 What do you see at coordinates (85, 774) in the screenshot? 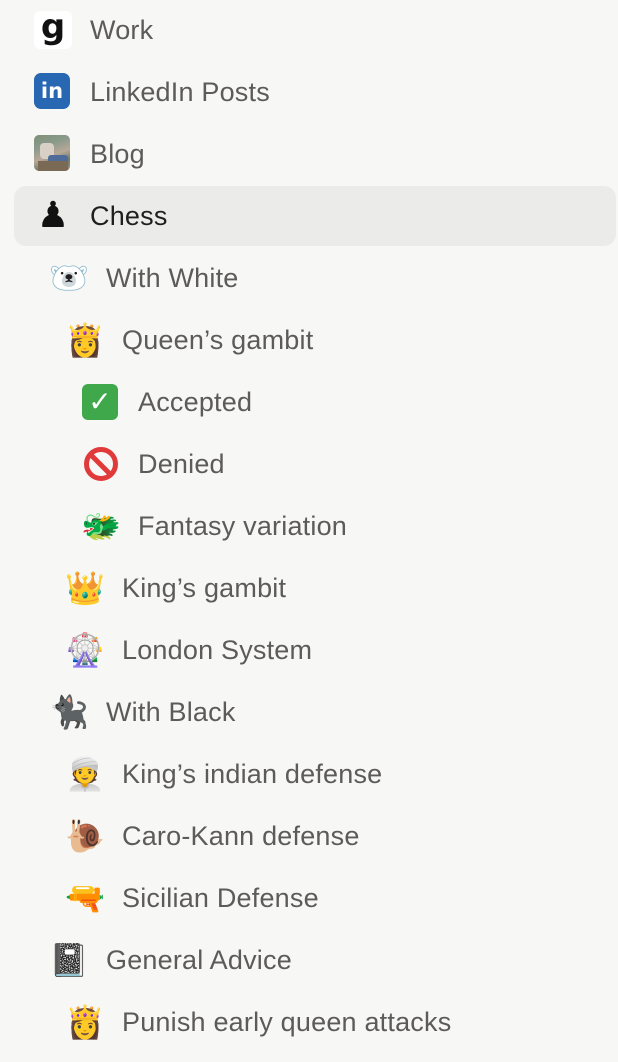
I see `person-turban-icon: 👳` at bounding box center [85, 774].